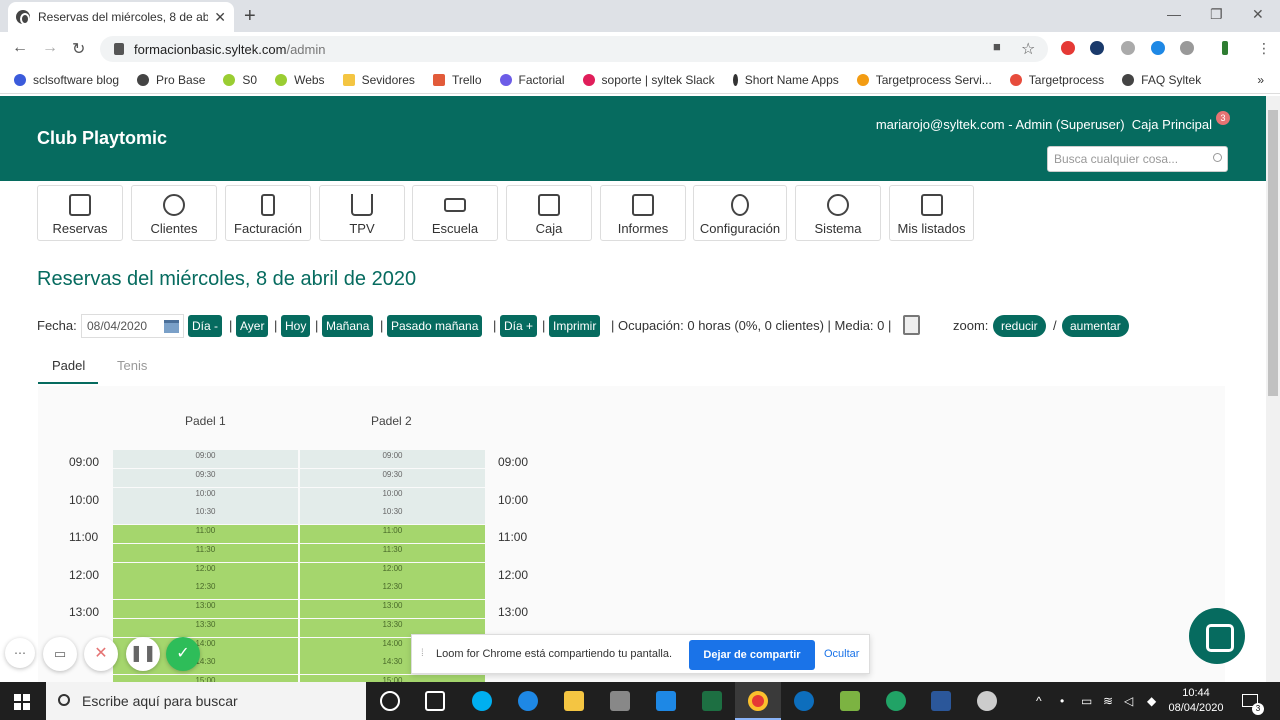 The height and width of the screenshot is (720, 1280). What do you see at coordinates (205, 496) in the screenshot?
I see `time-slot: 10:00` at bounding box center [205, 496].